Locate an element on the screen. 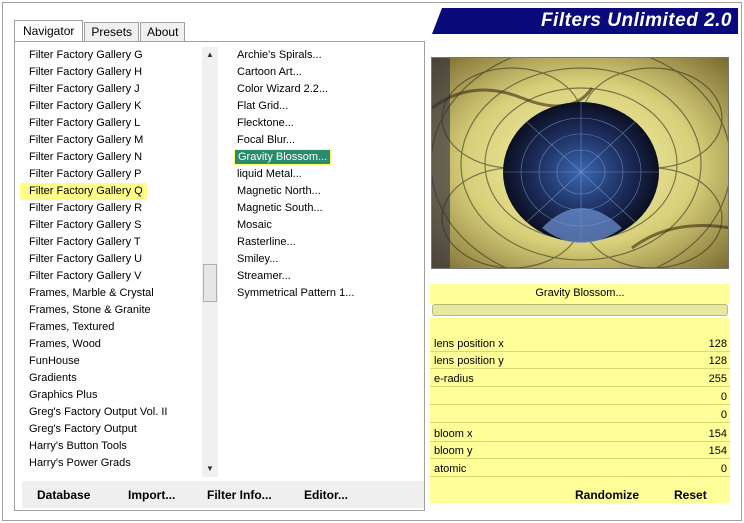 This screenshot has height=523, width=744. parameter-slider: bloom y 154 is located at coordinates (580, 451).